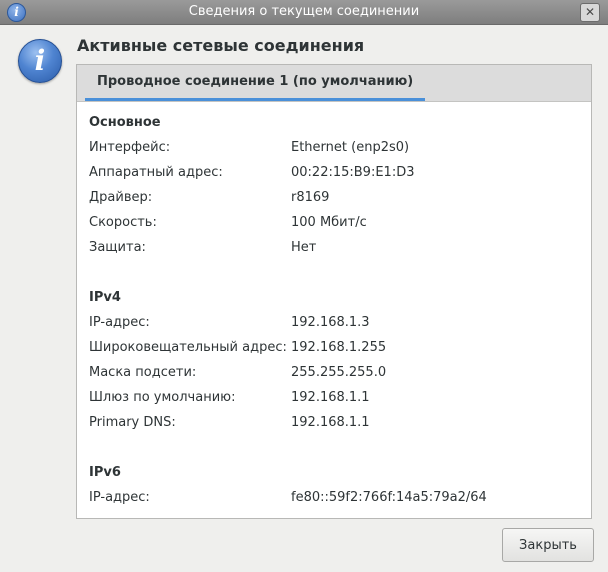 This screenshot has width=608, height=572. What do you see at coordinates (350, 147) in the screenshot?
I see `row-value: Ethernet (enp2s0)` at bounding box center [350, 147].